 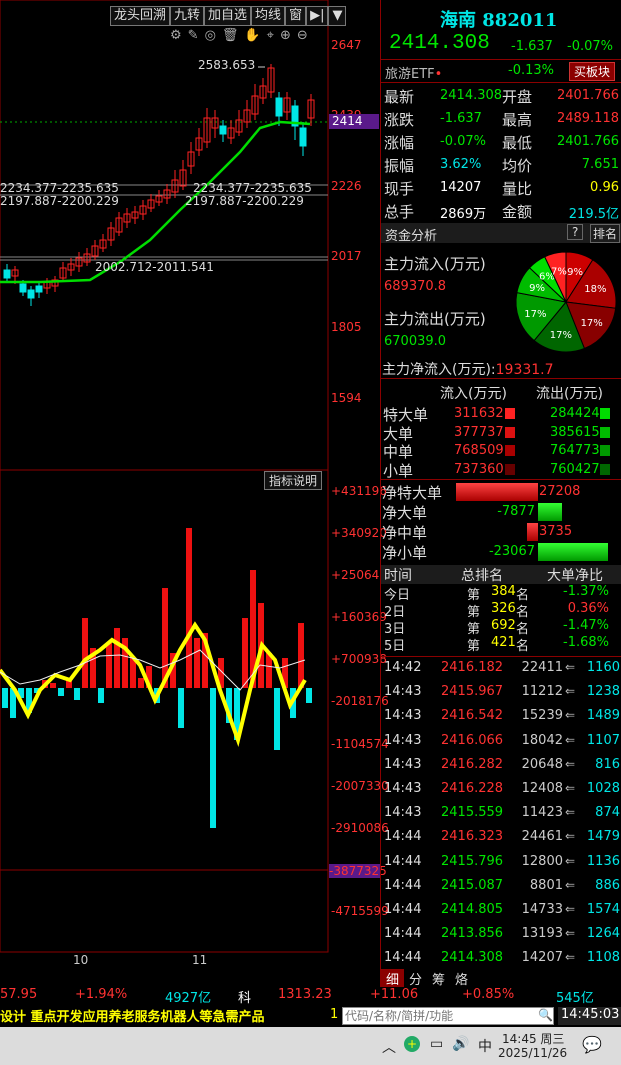 I want to click on search-input, so click(x=448, y=1016).